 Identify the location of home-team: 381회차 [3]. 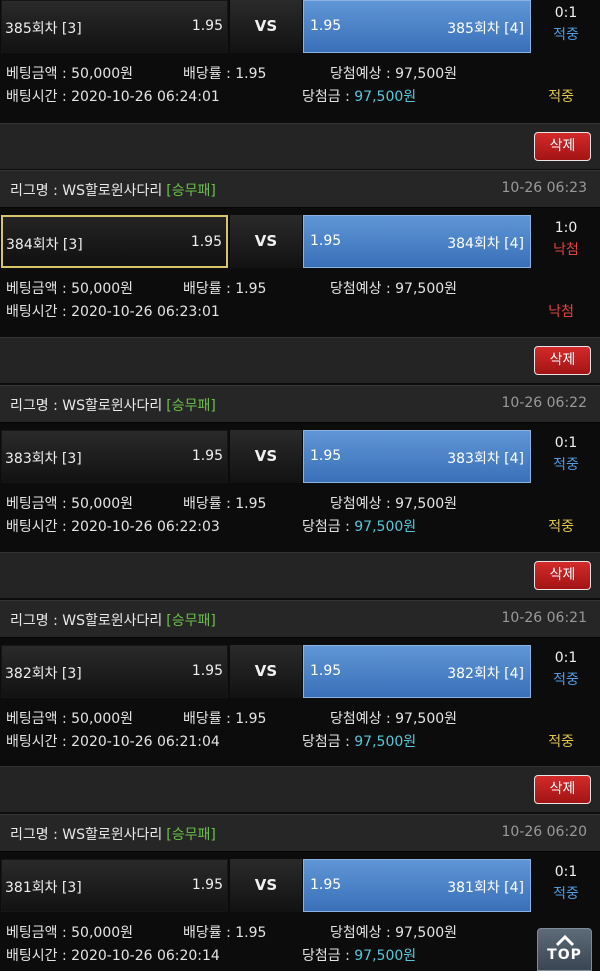
(43, 888).